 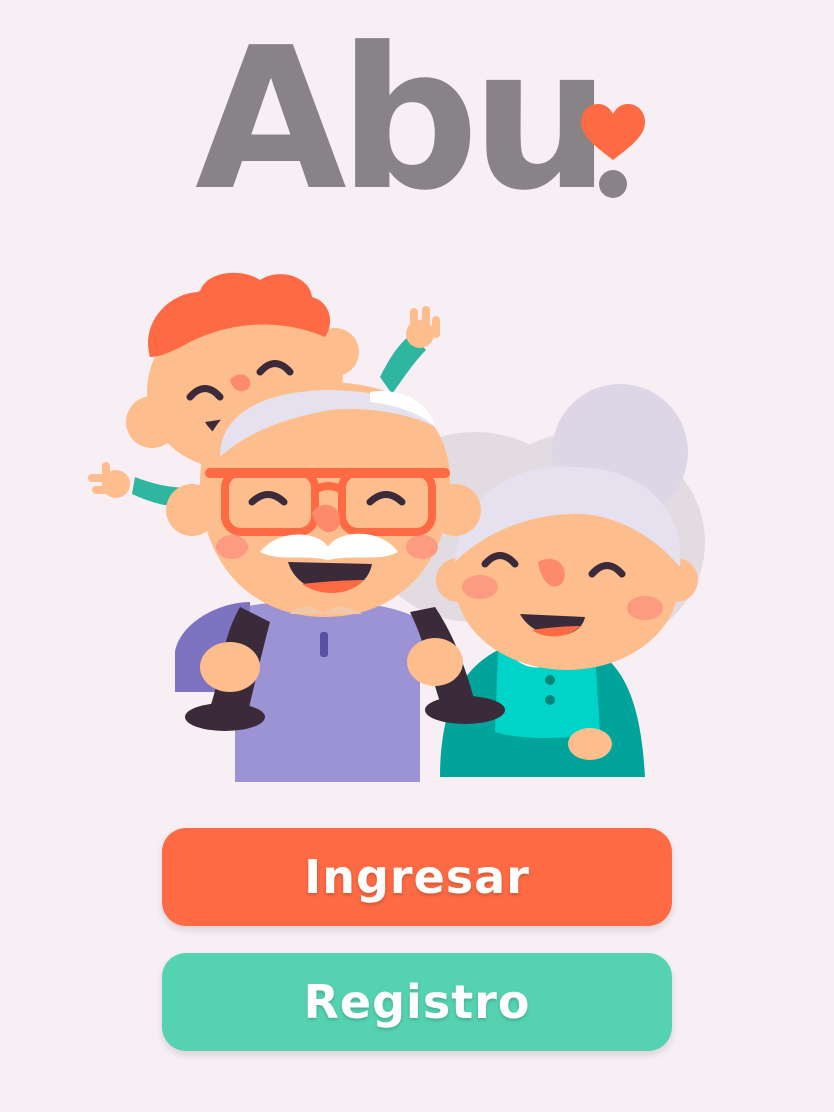 I want to click on logo-text: Abu, so click(x=403, y=120).